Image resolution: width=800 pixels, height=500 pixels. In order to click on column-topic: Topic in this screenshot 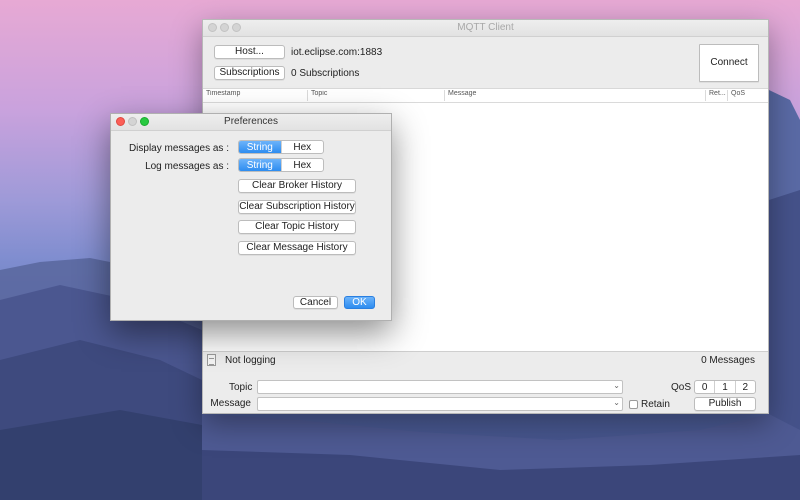, I will do `click(376, 95)`.